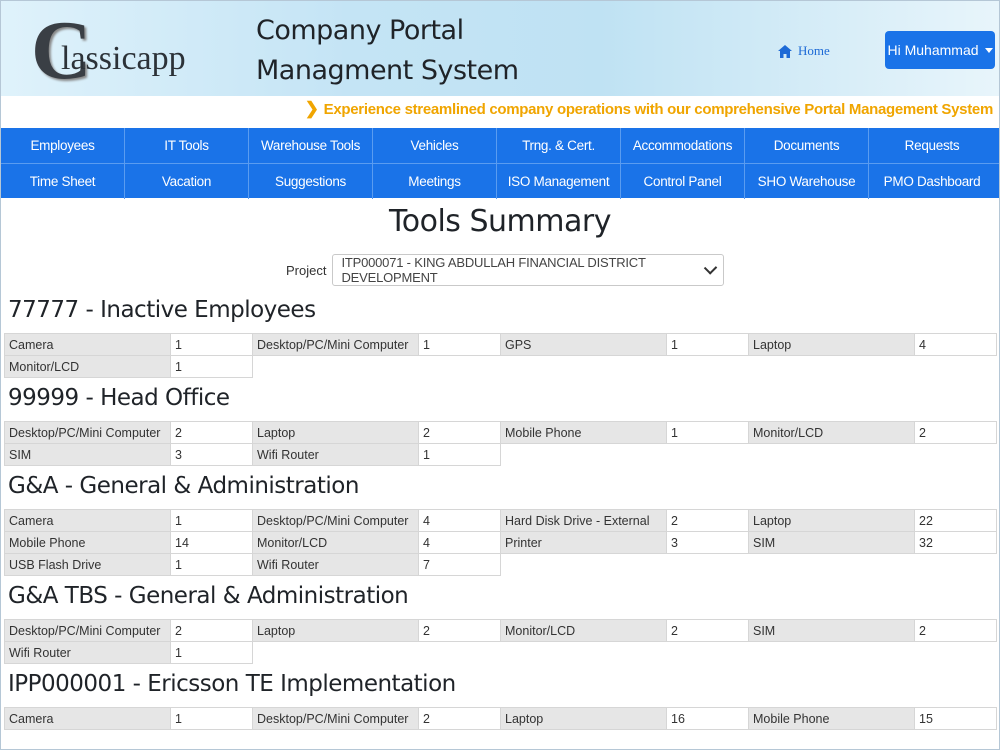 This screenshot has width=1000, height=750. I want to click on tool-name-cell: USB Flash Drive, so click(87, 564).